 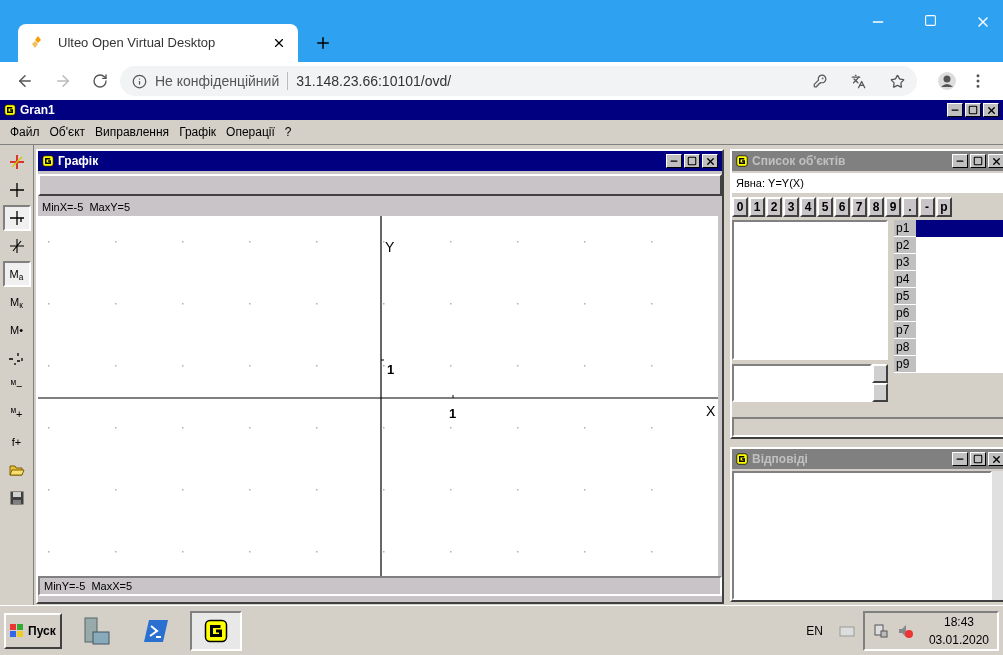 What do you see at coordinates (67, 132) in the screenshot?
I see `menu-item: Об'єкт` at bounding box center [67, 132].